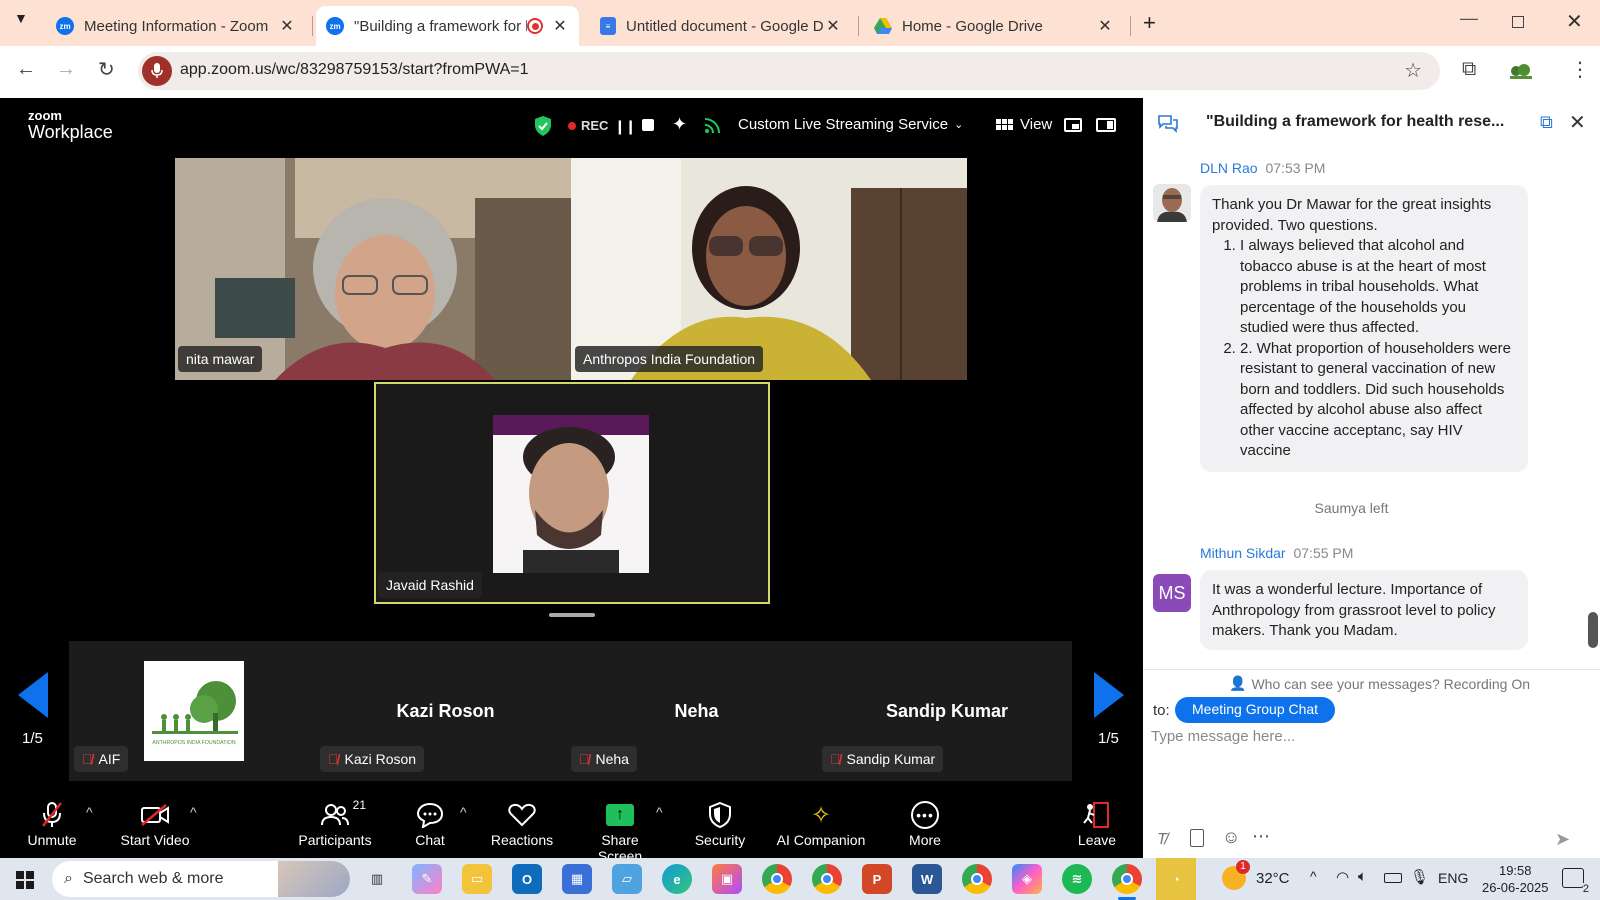 The width and height of the screenshot is (1600, 900). Describe the element at coordinates (827, 879) in the screenshot. I see `chrome-profile-icon` at that location.